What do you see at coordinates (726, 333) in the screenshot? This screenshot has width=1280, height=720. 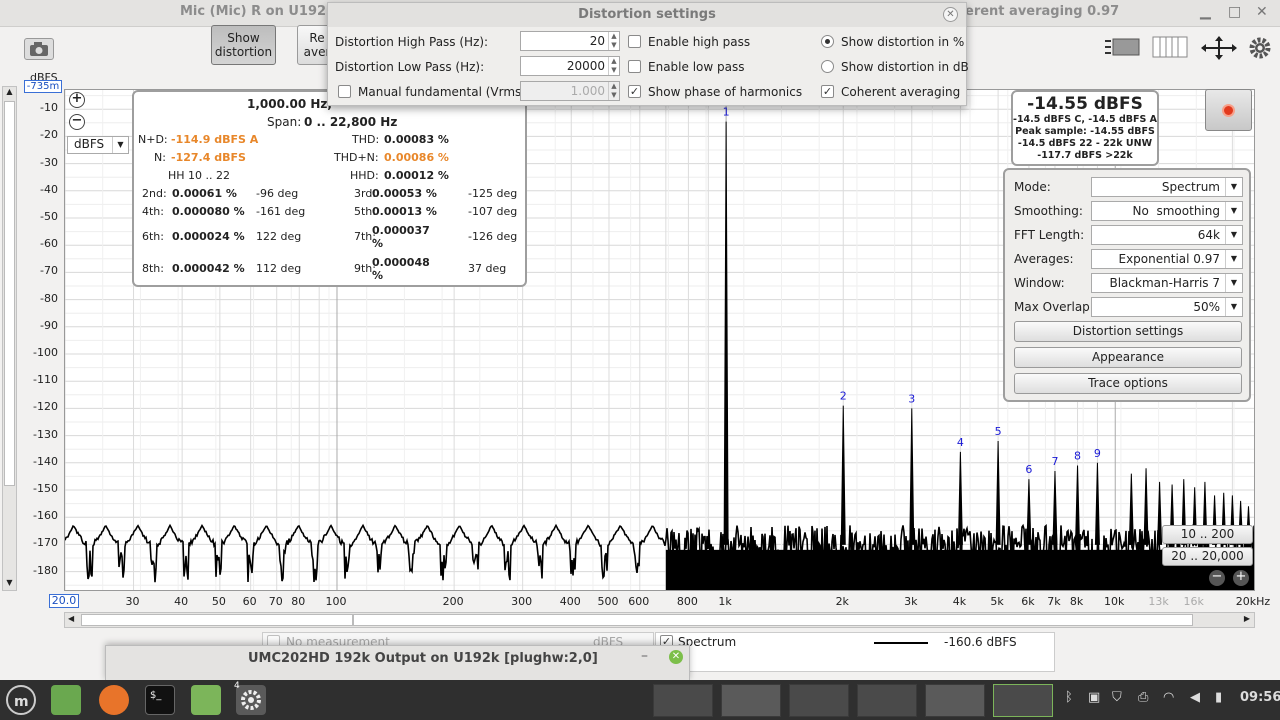 I see `fundamental-peak` at bounding box center [726, 333].